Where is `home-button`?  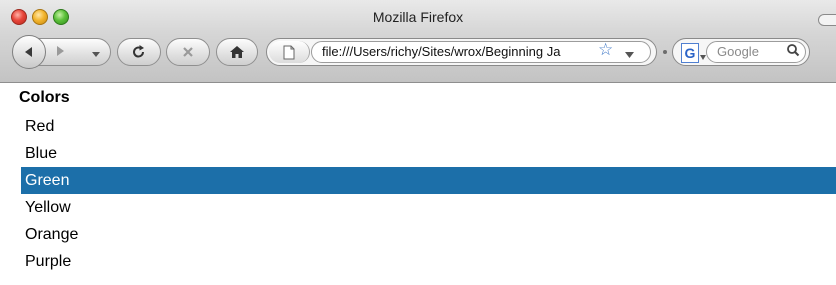
home-button is located at coordinates (237, 52).